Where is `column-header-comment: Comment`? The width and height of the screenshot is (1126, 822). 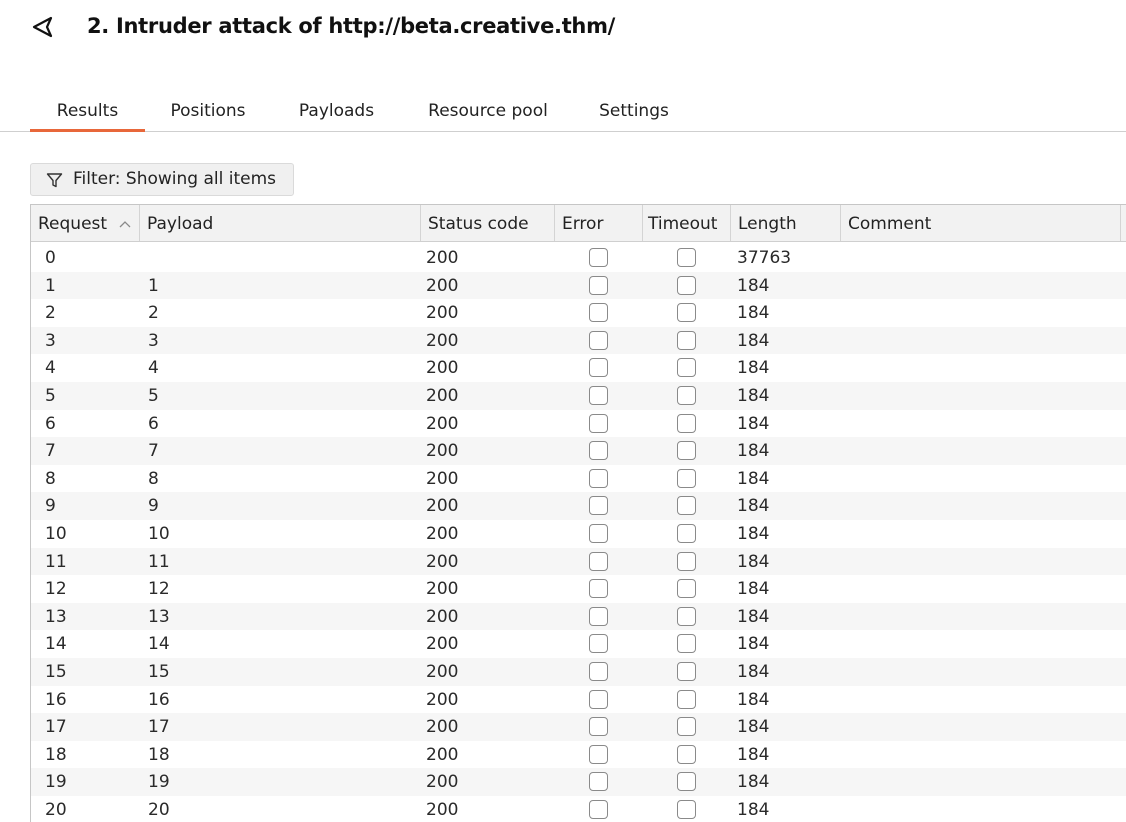
column-header-comment: Comment is located at coordinates (981, 223).